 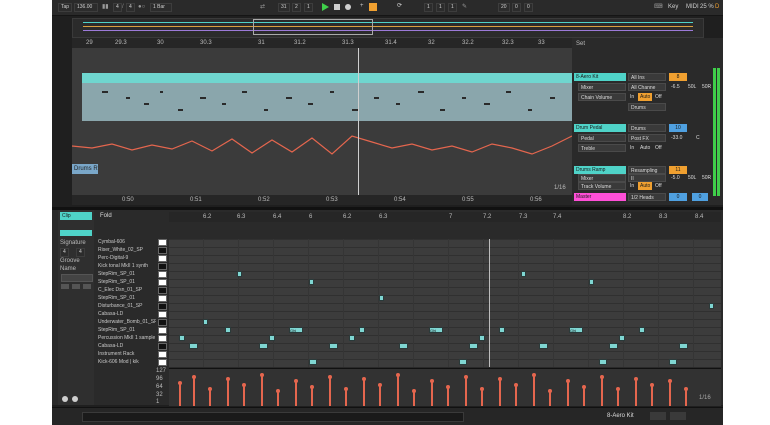 What do you see at coordinates (77, 278) in the screenshot?
I see `commit-button` at bounding box center [77, 278].